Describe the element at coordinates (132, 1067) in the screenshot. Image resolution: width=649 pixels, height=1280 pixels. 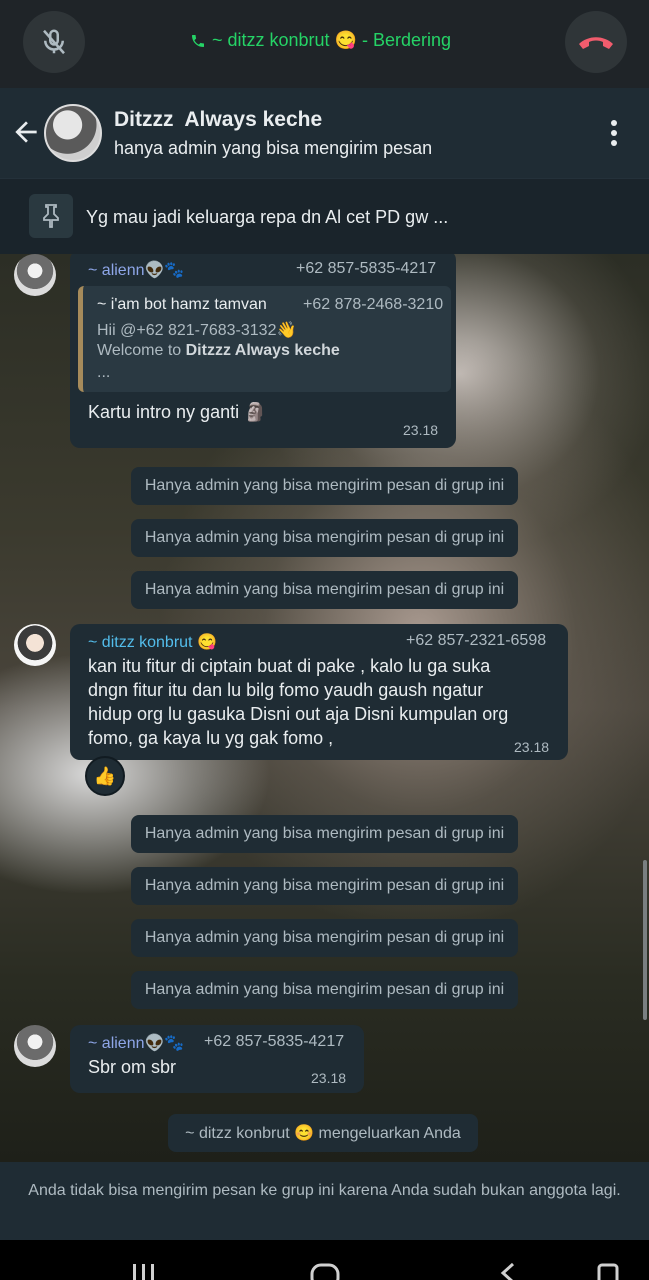
I see `message-text: Sbr om sbr` at that location.